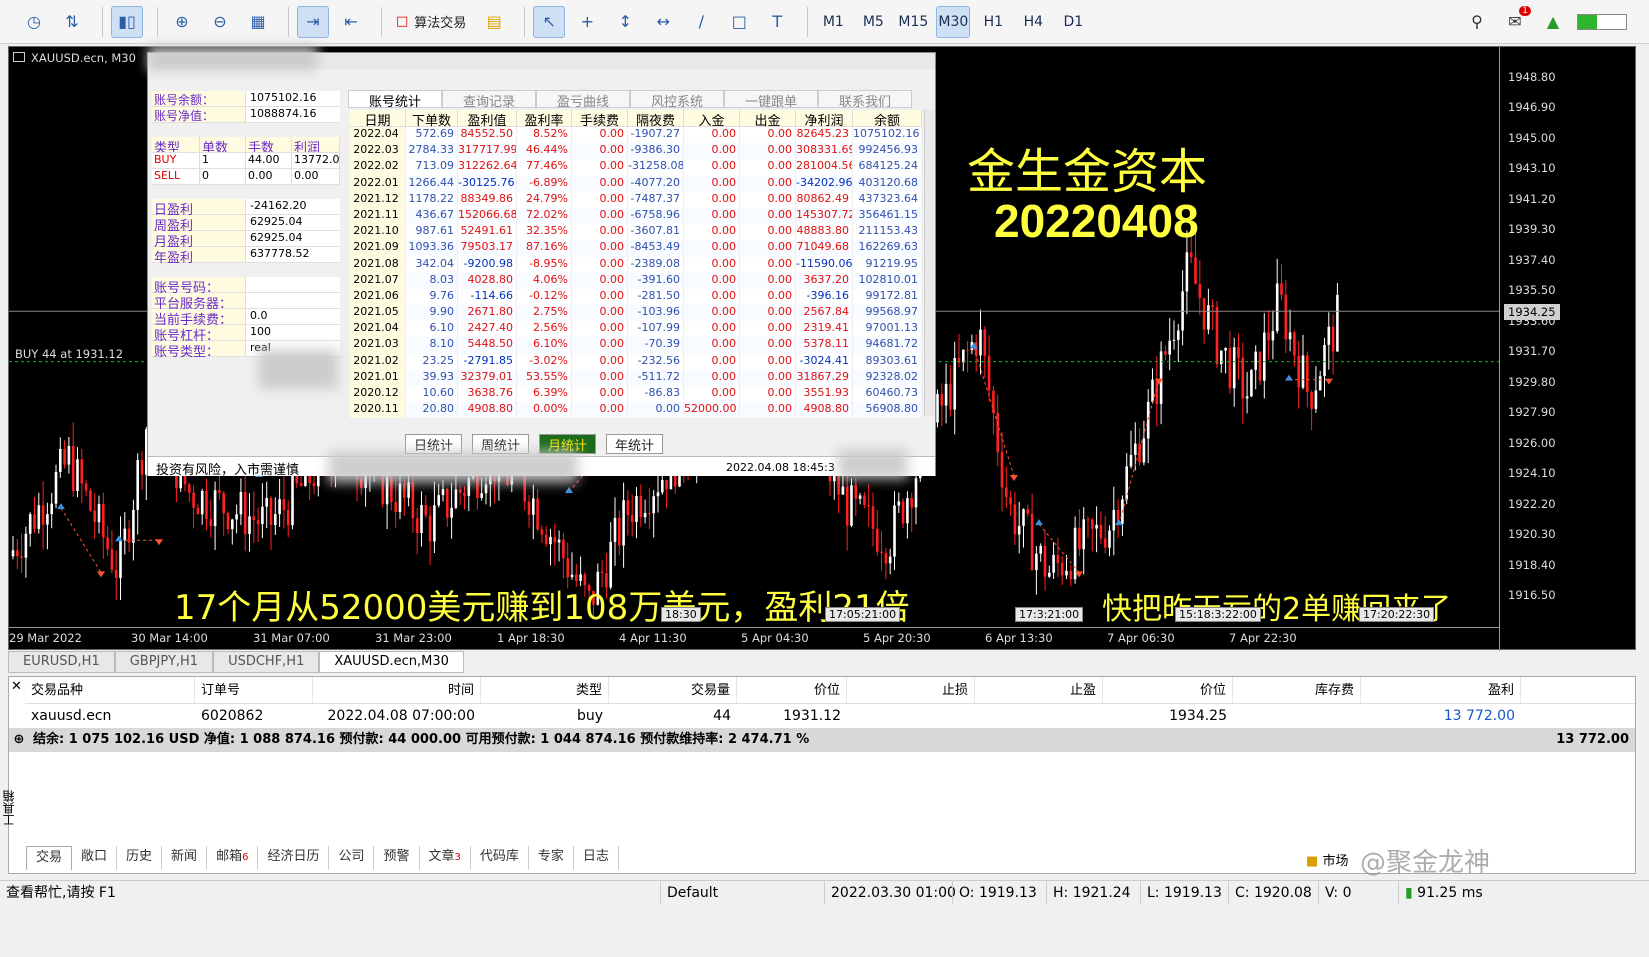 Image resolution: width=1649 pixels, height=957 pixels. I want to click on chart-shift-icon: ⇤, so click(351, 22).